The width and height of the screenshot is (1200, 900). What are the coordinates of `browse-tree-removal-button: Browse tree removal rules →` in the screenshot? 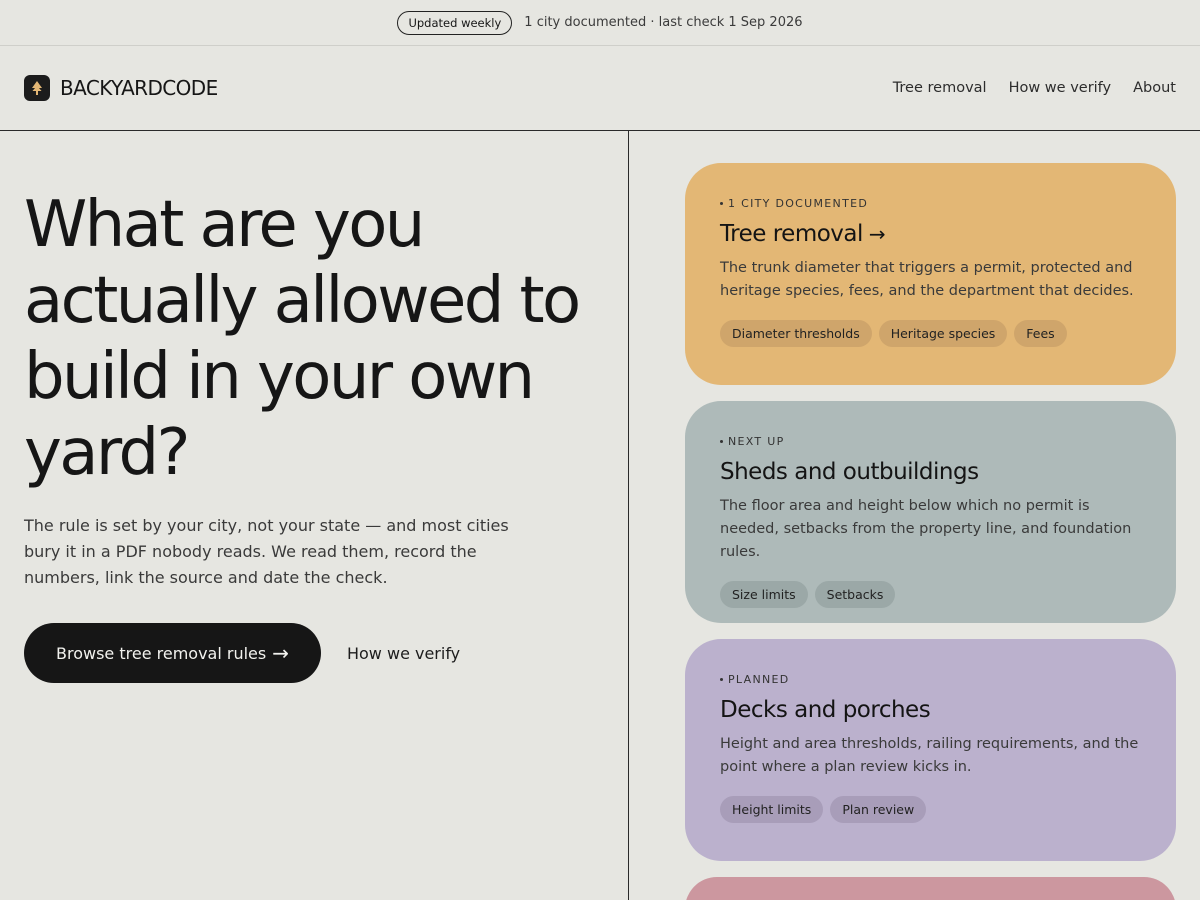 It's located at (172, 653).